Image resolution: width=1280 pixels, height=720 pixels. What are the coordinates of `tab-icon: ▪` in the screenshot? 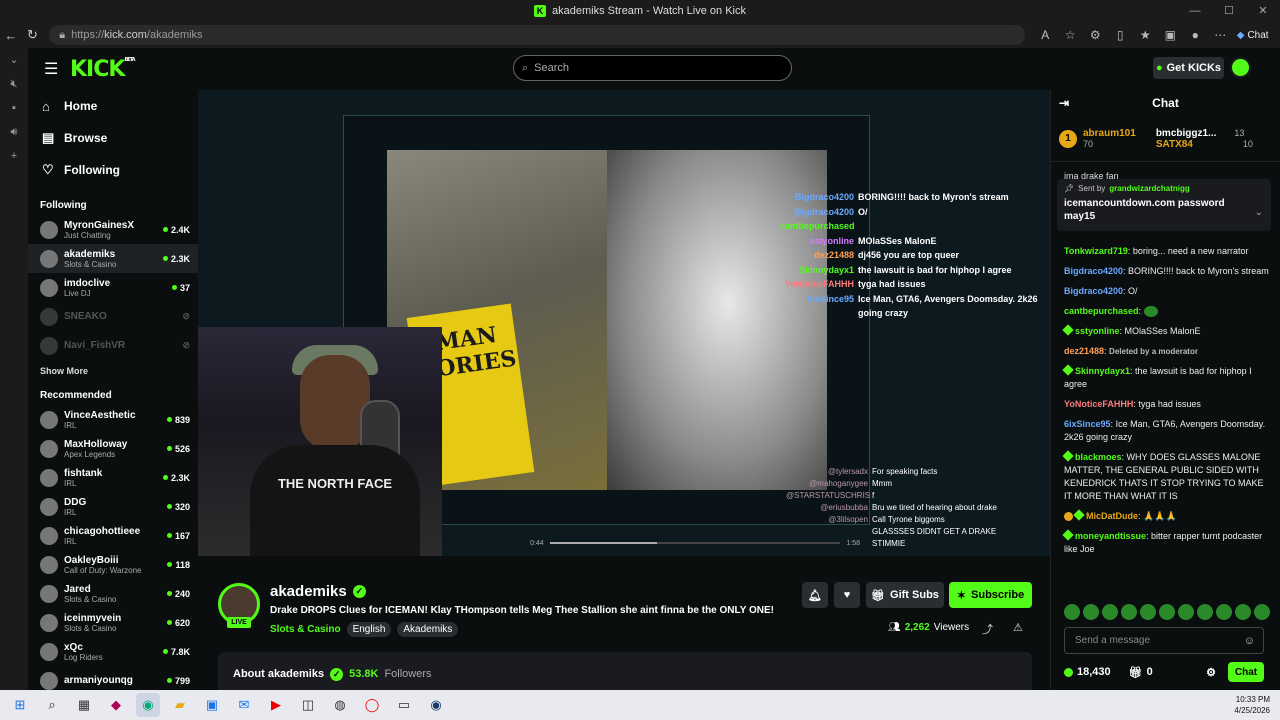 It's located at (14, 108).